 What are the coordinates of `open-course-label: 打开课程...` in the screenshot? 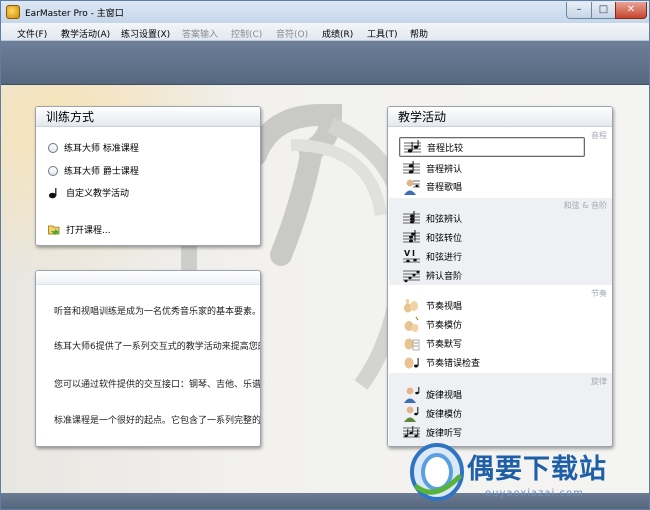 It's located at (88, 231).